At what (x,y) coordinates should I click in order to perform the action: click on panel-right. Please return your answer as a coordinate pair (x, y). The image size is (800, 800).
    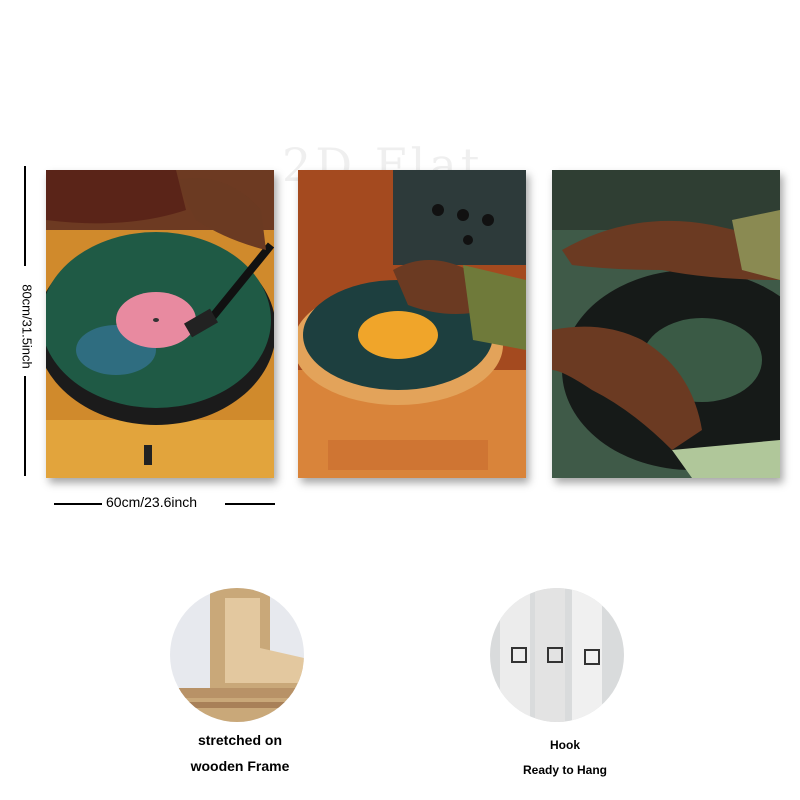
    Looking at the image, I should click on (666, 324).